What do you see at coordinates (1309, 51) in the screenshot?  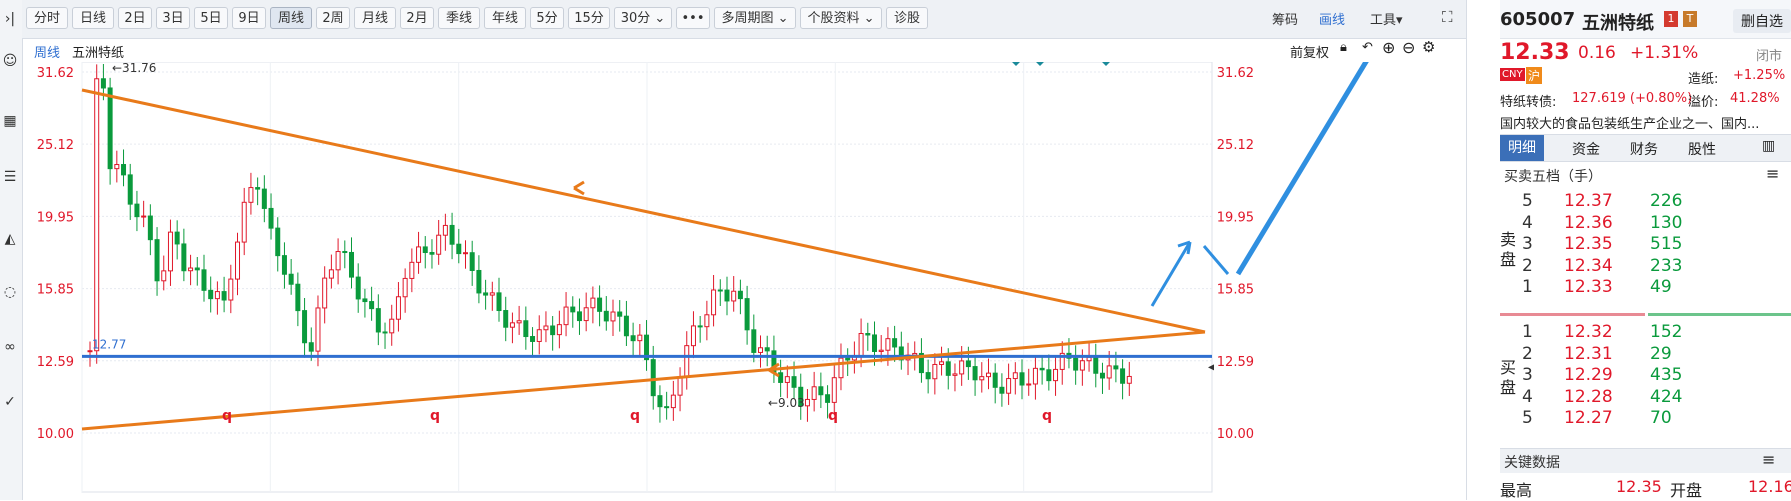 I see `adjust-button: 前复权` at bounding box center [1309, 51].